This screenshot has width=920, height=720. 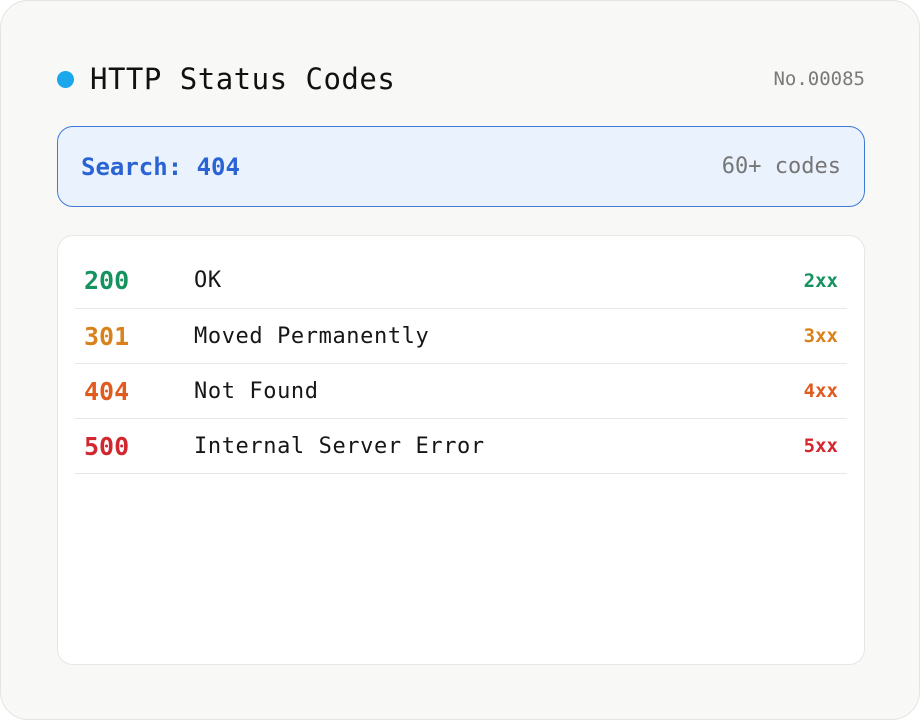 I want to click on status-description: OK, so click(x=208, y=280).